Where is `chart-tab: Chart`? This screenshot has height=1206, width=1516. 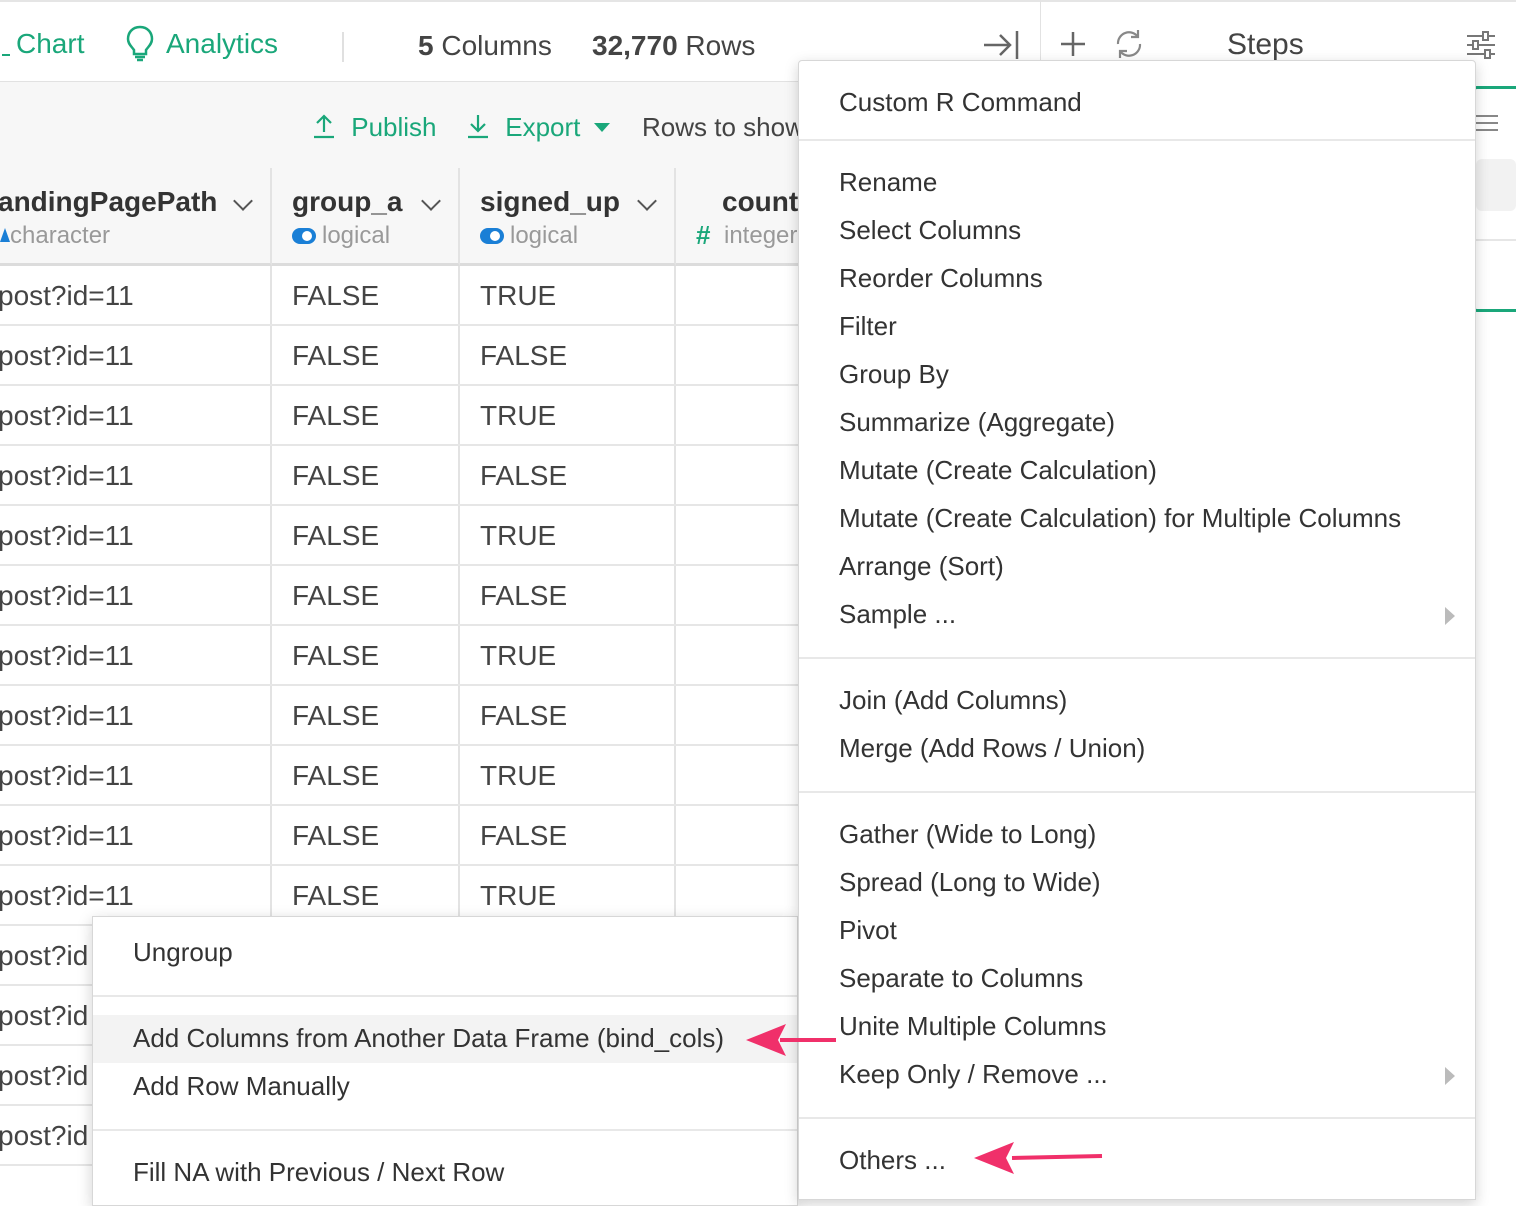 chart-tab: Chart is located at coordinates (43, 44).